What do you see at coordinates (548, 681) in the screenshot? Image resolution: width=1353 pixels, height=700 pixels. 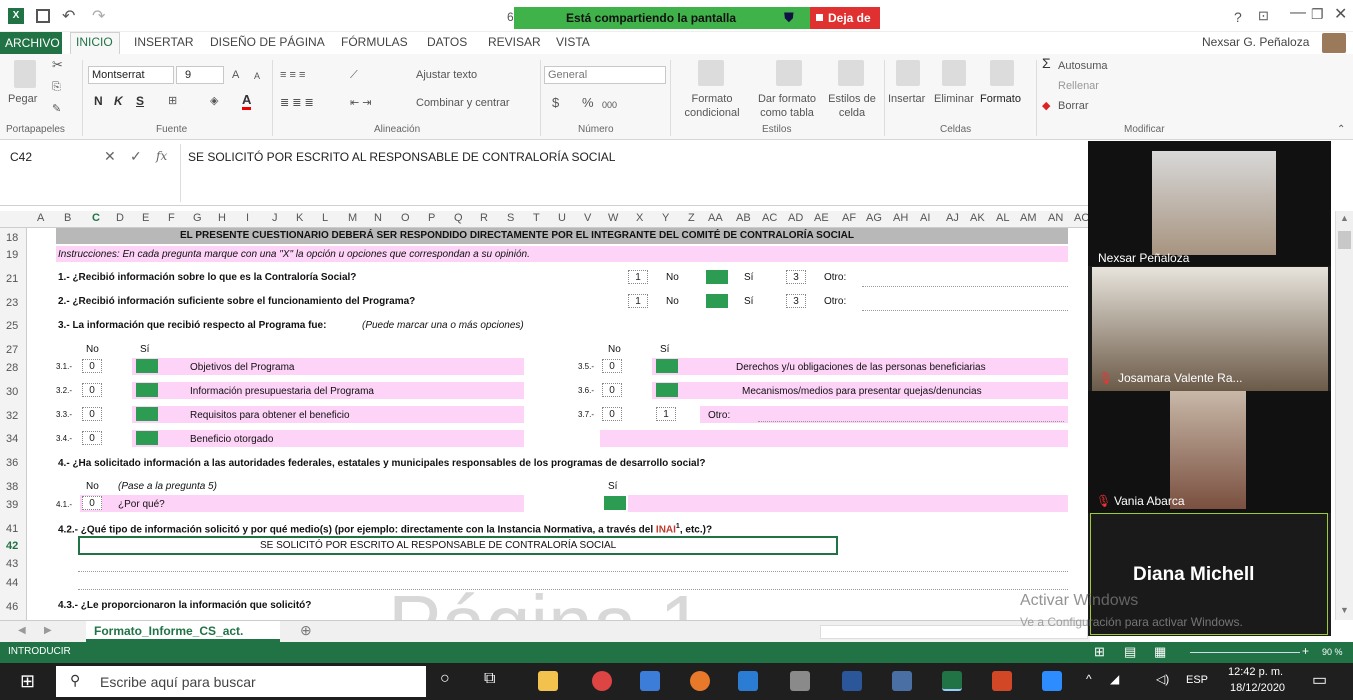 I see `file-explorer-icon` at bounding box center [548, 681].